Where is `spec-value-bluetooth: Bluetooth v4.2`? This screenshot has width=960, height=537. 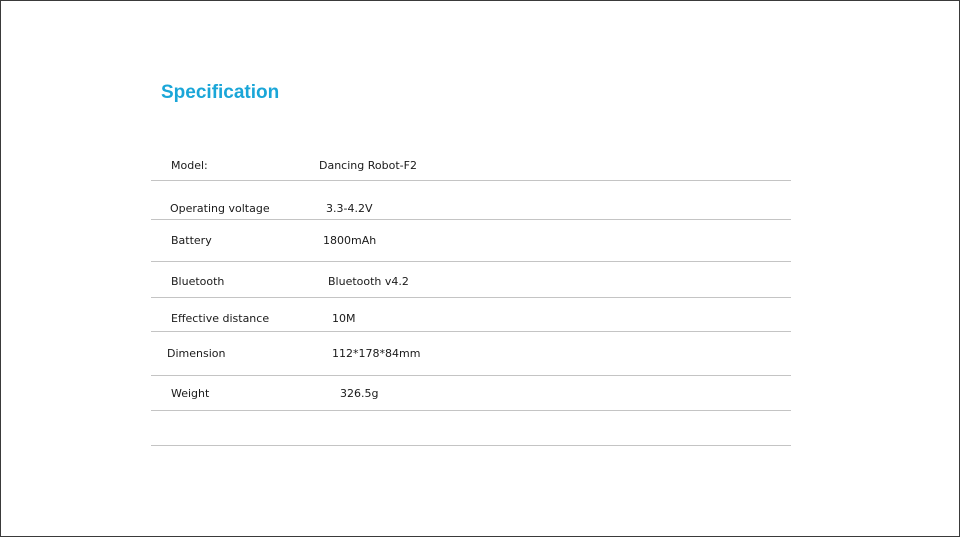 spec-value-bluetooth: Bluetooth v4.2 is located at coordinates (368, 281).